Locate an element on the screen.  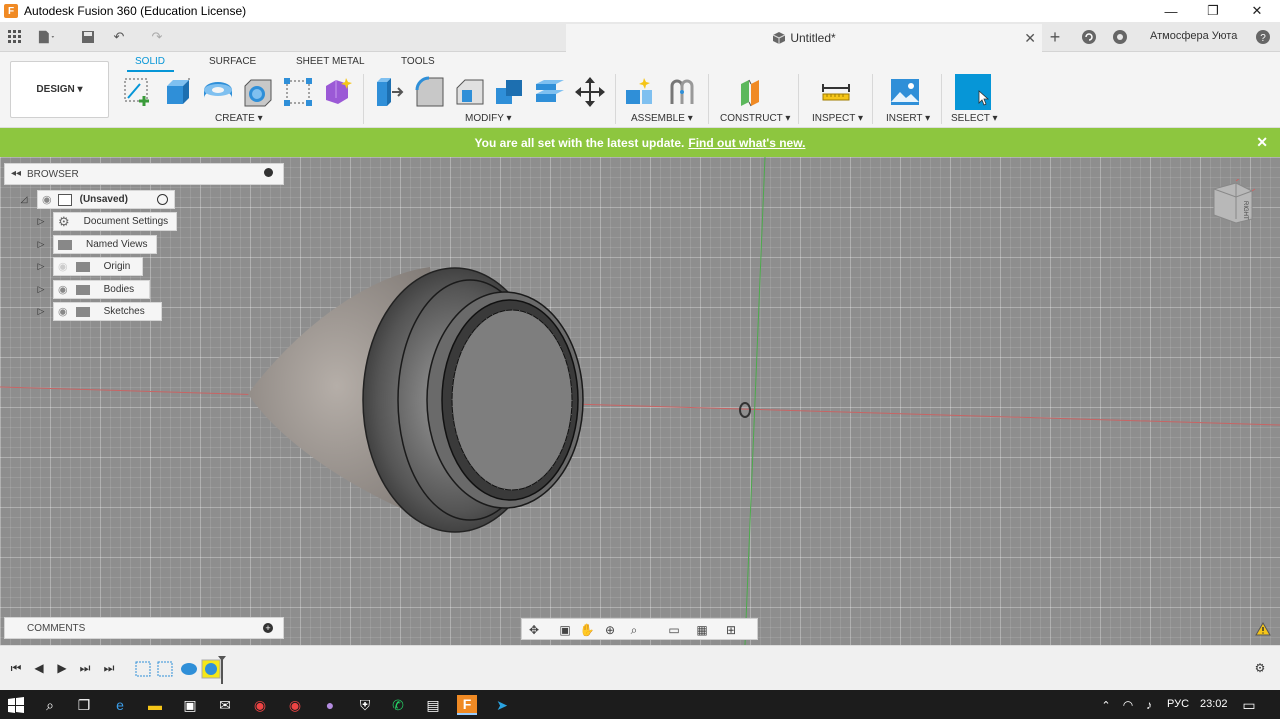
add-comment-icon: + is located at coordinates (268, 628).